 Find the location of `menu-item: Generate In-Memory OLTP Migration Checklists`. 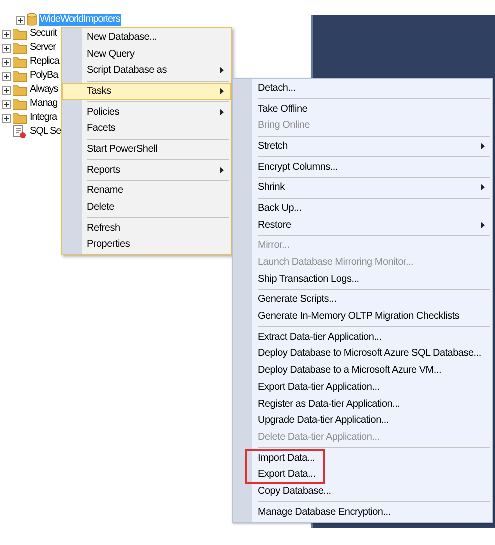

menu-item: Generate In-Memory OLTP Migration Checklists is located at coordinates (362, 316).